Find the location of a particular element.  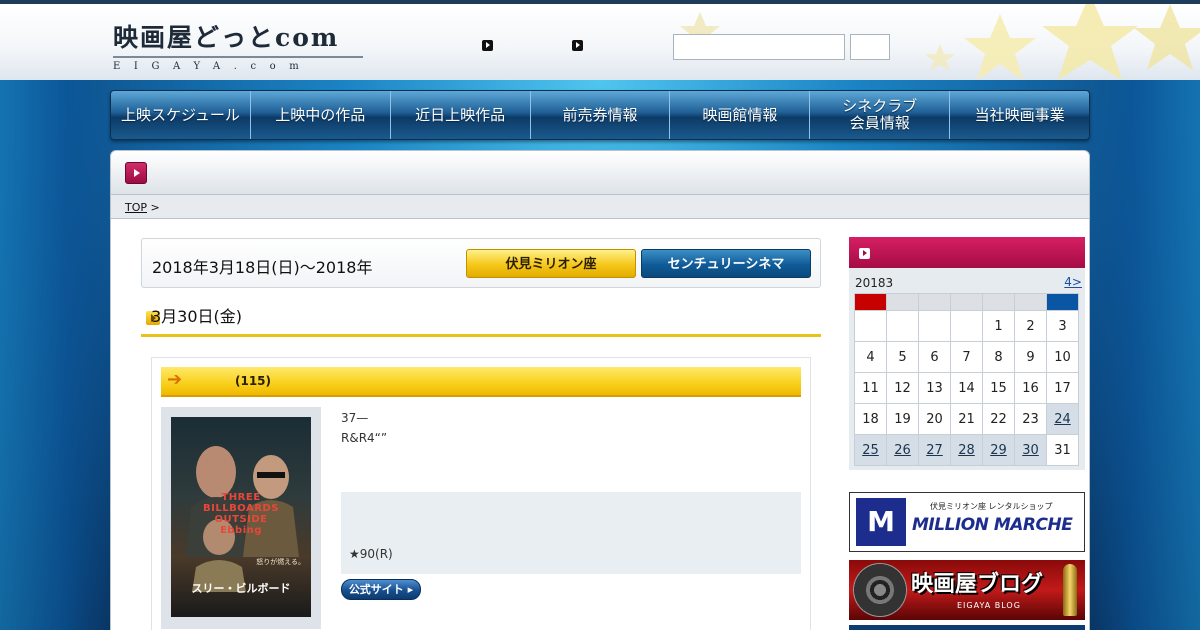

film-reel-icon is located at coordinates (880, 590).